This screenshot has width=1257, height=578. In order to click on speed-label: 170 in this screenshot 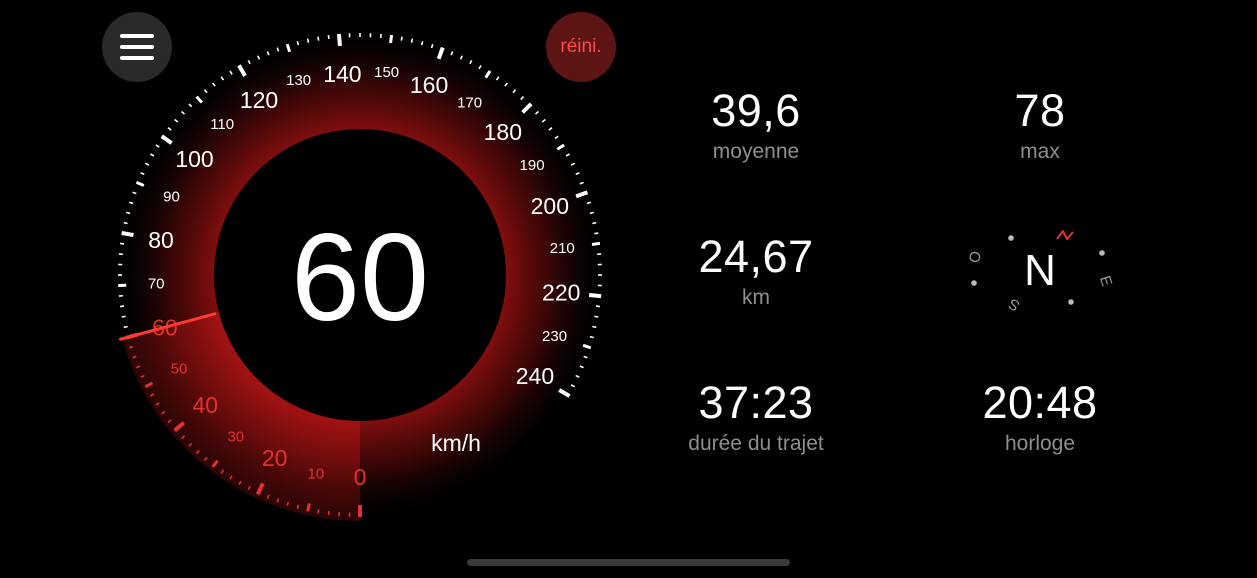, I will do `click(469, 102)`.